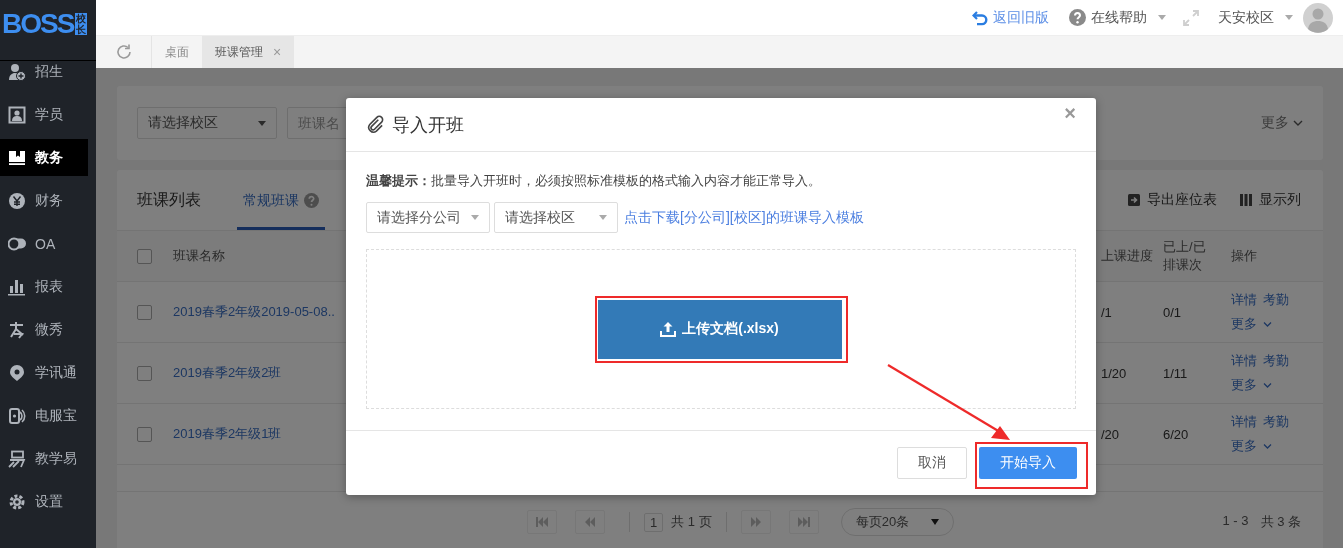  Describe the element at coordinates (719, 329) in the screenshot. I see `upload-button: 上传文档(.xlsx)` at that location.